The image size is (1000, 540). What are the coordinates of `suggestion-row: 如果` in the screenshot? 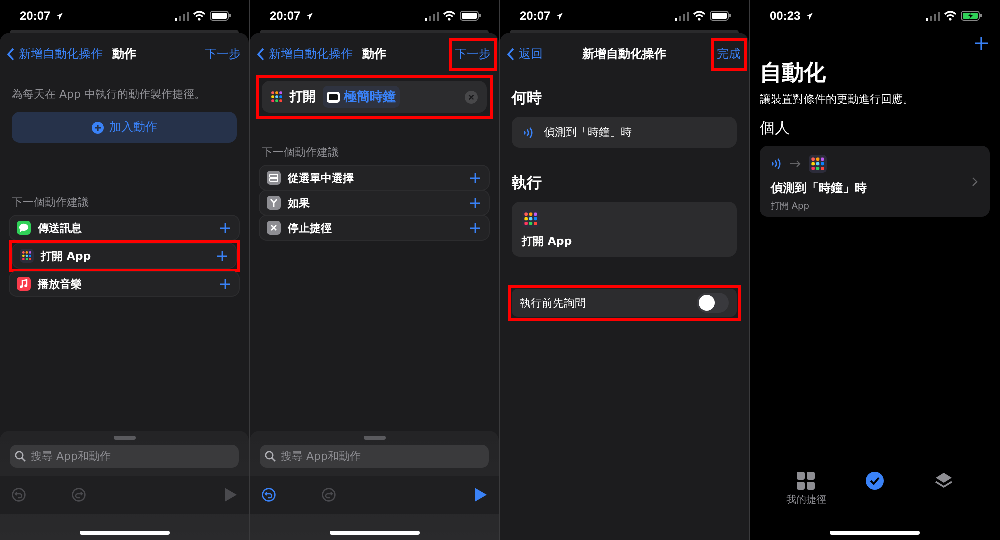 It's located at (374, 203).